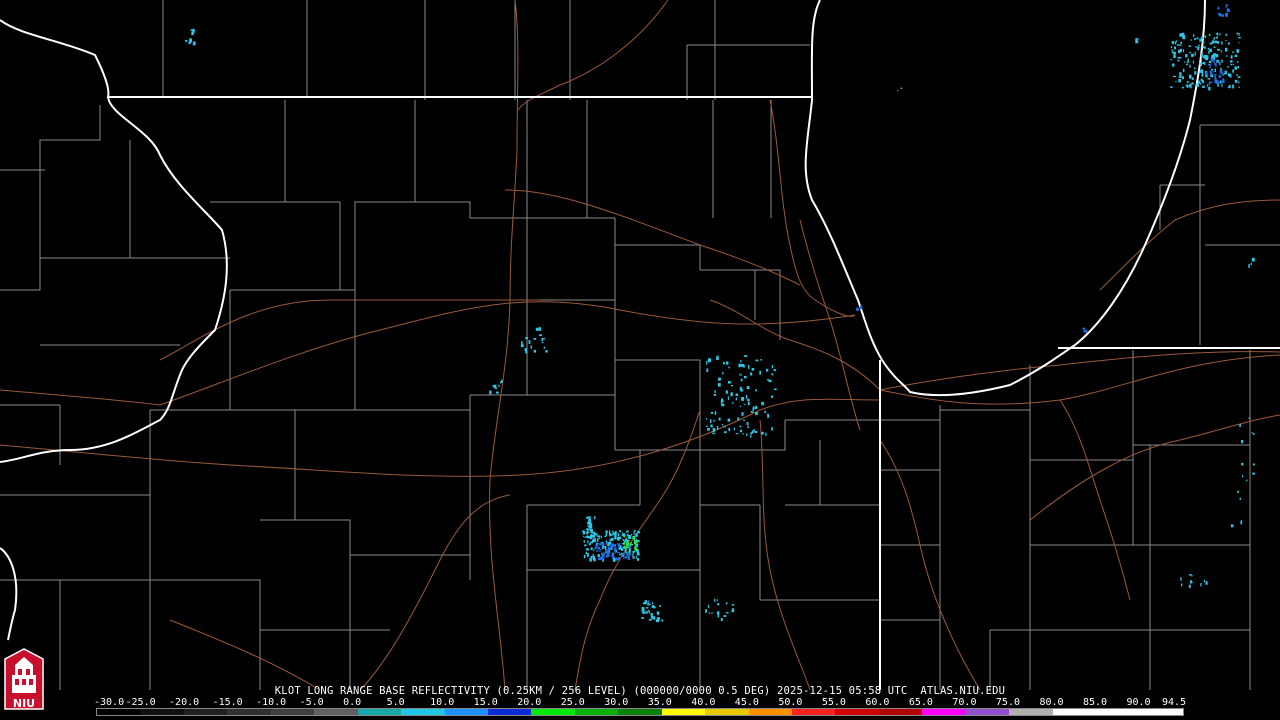 This screenshot has height=720, width=1280. Describe the element at coordinates (1007, 702) in the screenshot. I see `scale-label: 75.0` at that location.